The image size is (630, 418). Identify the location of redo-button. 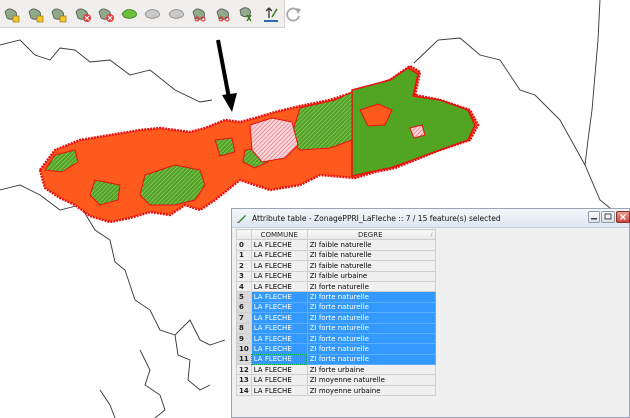
(294, 14).